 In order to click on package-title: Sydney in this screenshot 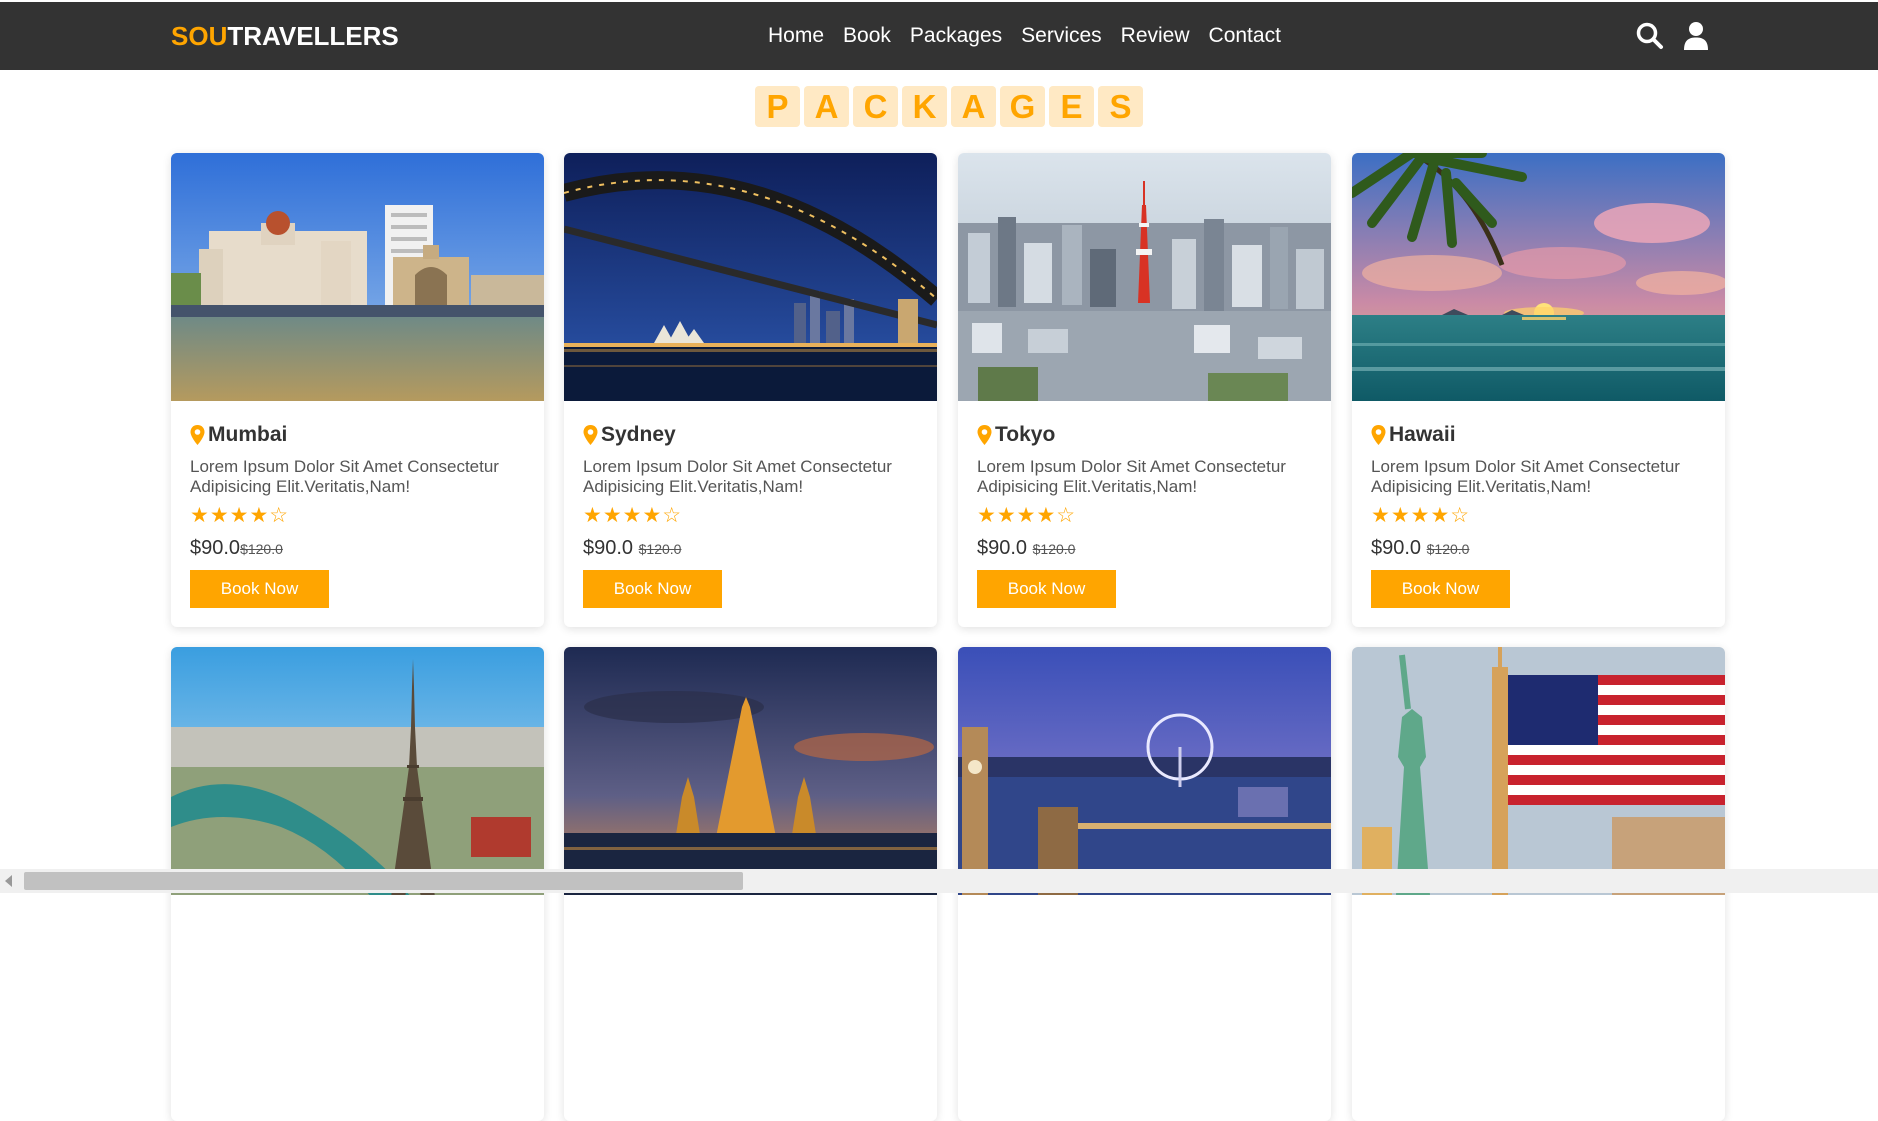, I will do `click(629, 435)`.